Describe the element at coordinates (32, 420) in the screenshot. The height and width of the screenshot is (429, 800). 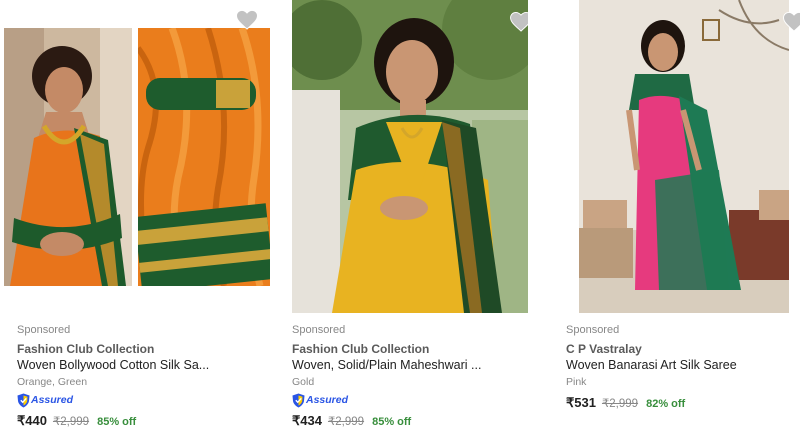
I see `selling-price: ₹440` at that location.